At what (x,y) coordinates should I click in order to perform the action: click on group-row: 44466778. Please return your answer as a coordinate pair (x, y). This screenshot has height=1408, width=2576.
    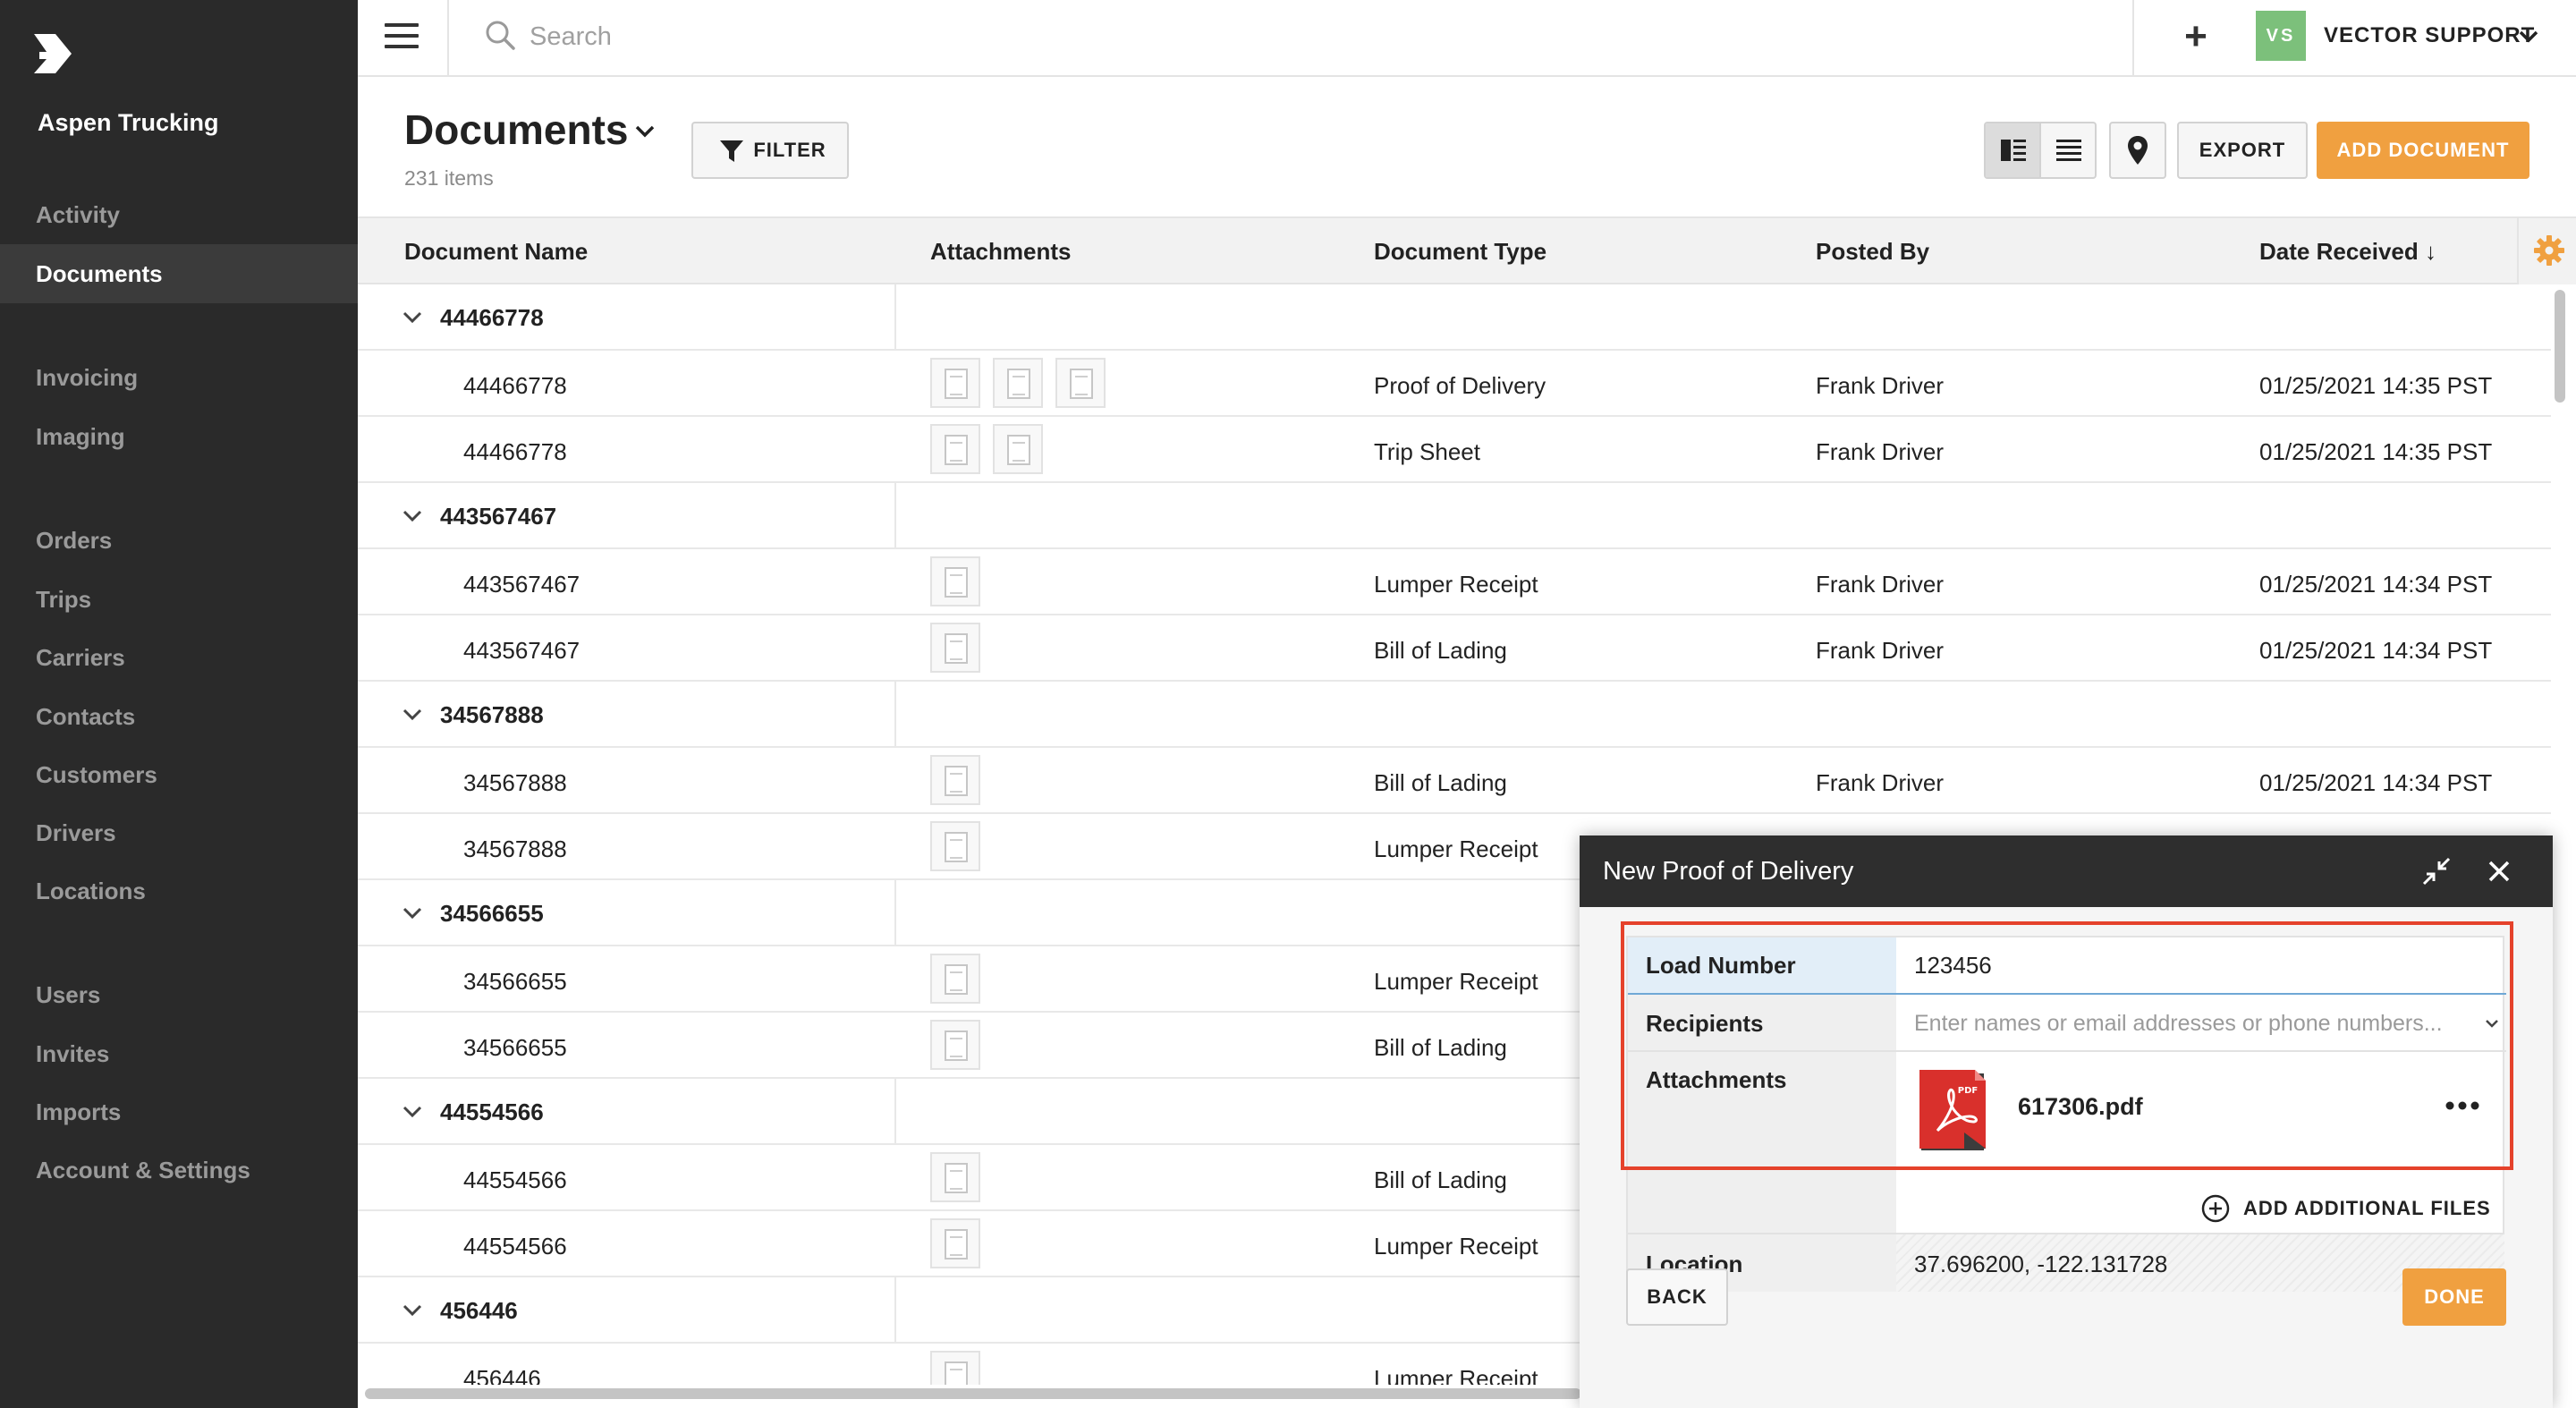
    Looking at the image, I should click on (1454, 317).